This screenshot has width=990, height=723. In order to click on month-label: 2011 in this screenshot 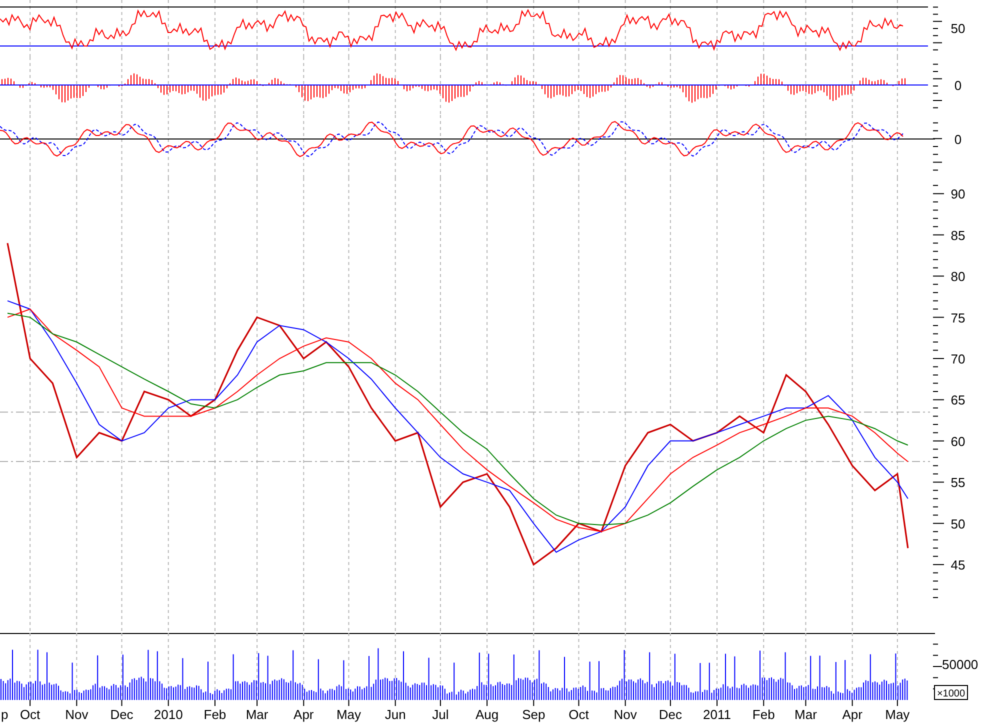, I will do `click(717, 714)`.